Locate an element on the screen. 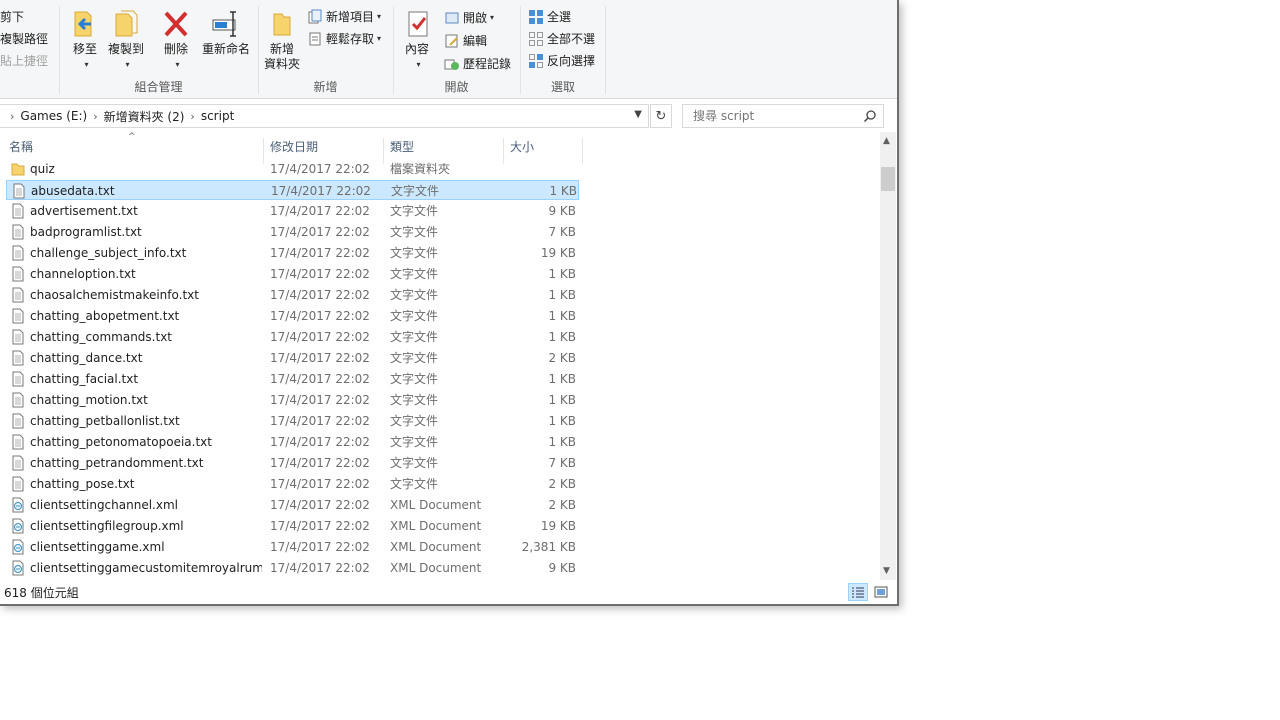  copy-path-label: 複製路徑 is located at coordinates (24, 39).